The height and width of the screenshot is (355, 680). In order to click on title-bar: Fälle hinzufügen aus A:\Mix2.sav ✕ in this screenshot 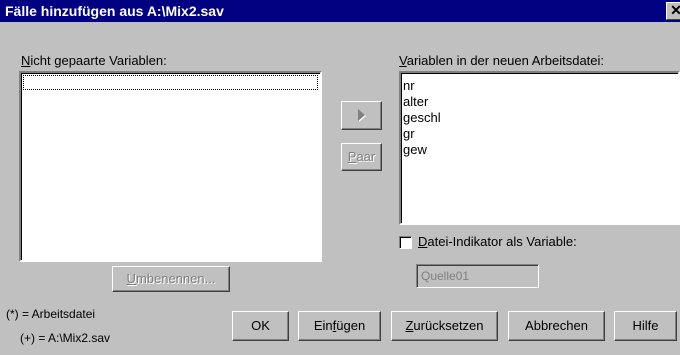, I will do `click(340, 11)`.